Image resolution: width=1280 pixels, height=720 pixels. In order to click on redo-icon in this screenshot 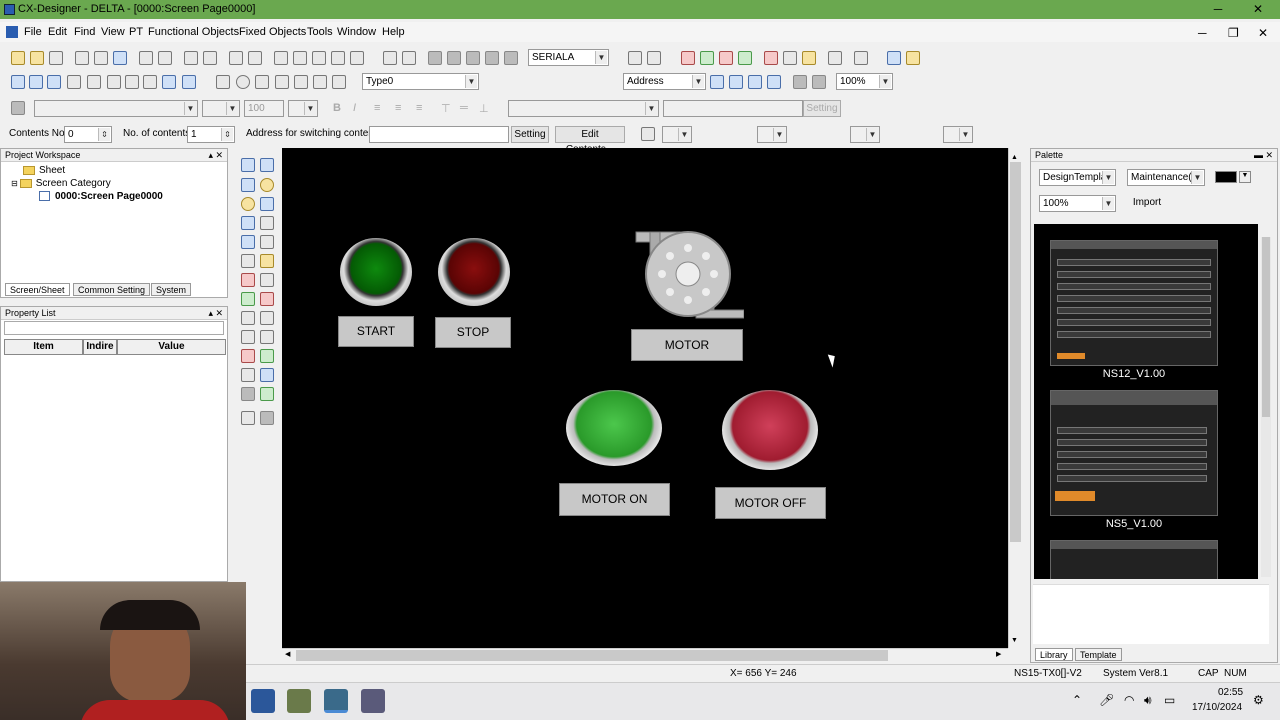, I will do `click(409, 58)`.